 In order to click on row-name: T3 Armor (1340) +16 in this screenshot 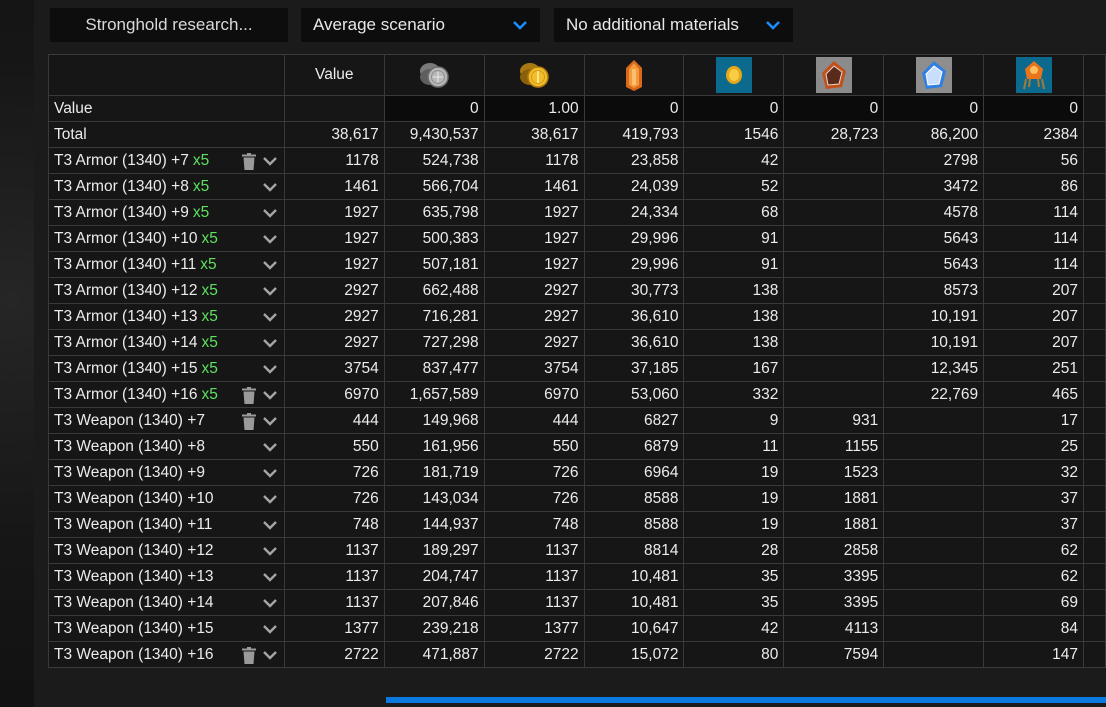, I will do `click(126, 394)`.